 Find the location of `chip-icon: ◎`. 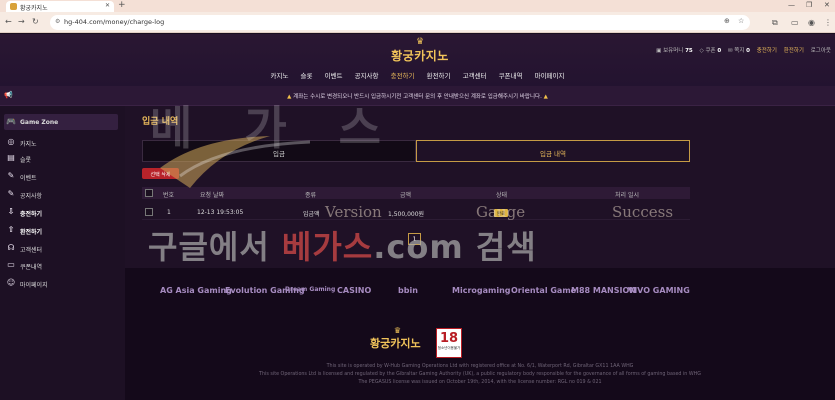

chip-icon: ◎ is located at coordinates (11, 141).